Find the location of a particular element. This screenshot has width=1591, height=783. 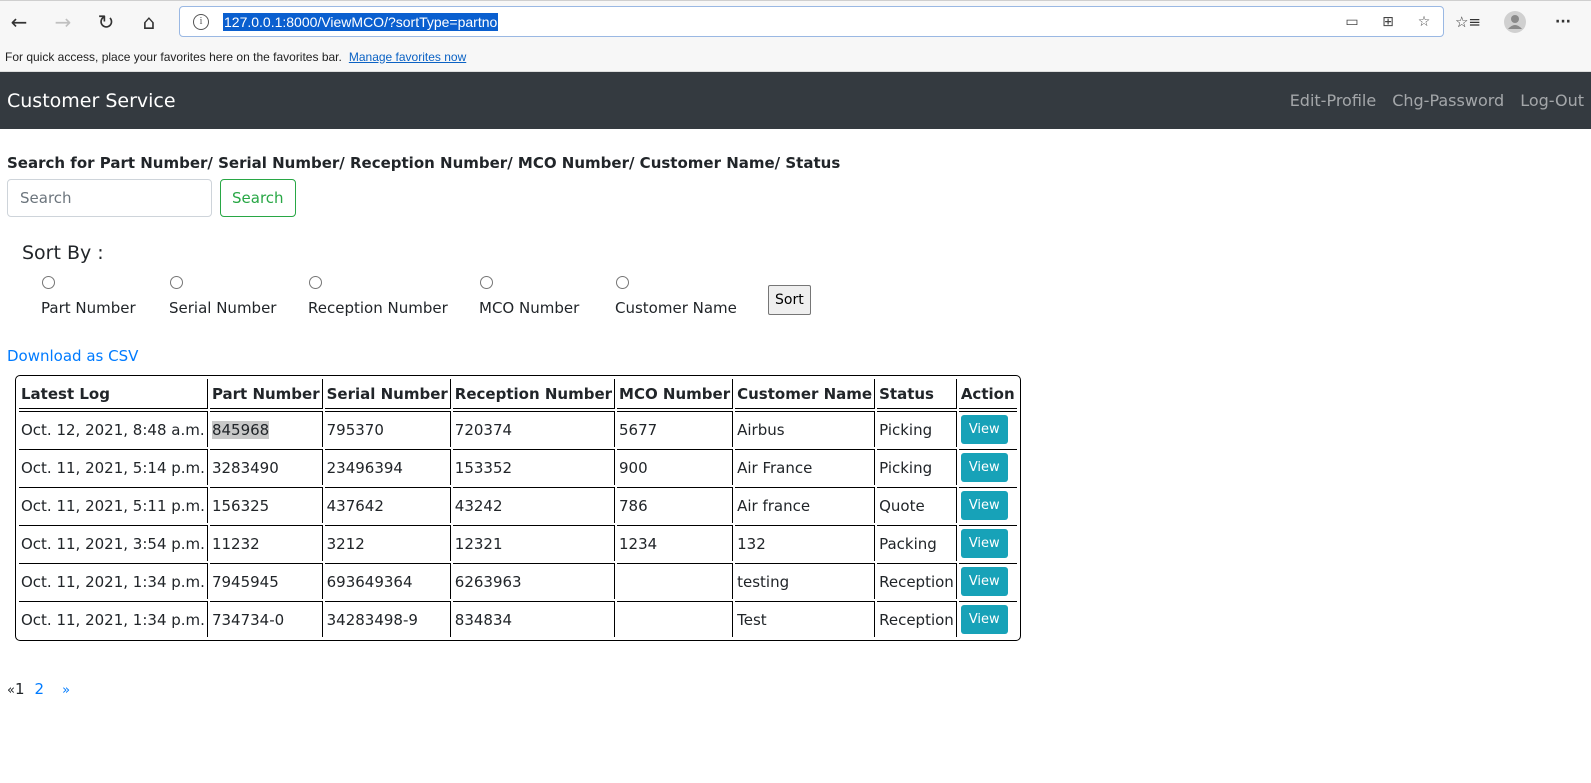

site-info-icon: i is located at coordinates (201, 21).